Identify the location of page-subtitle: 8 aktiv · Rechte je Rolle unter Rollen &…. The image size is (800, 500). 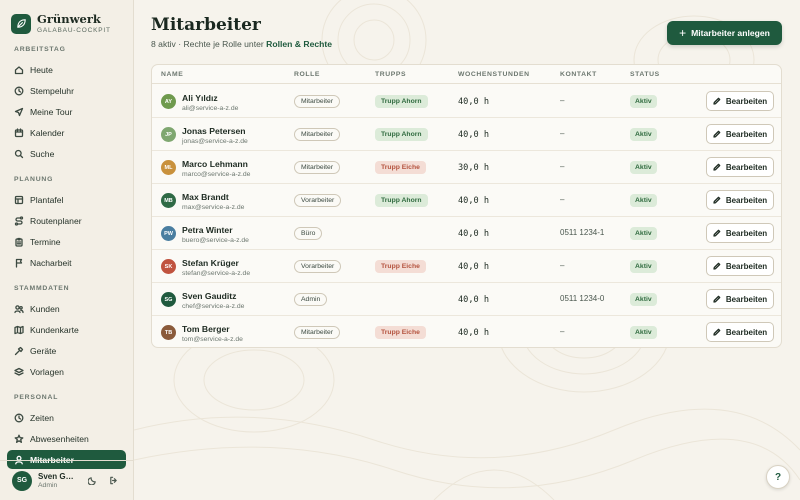
(241, 44).